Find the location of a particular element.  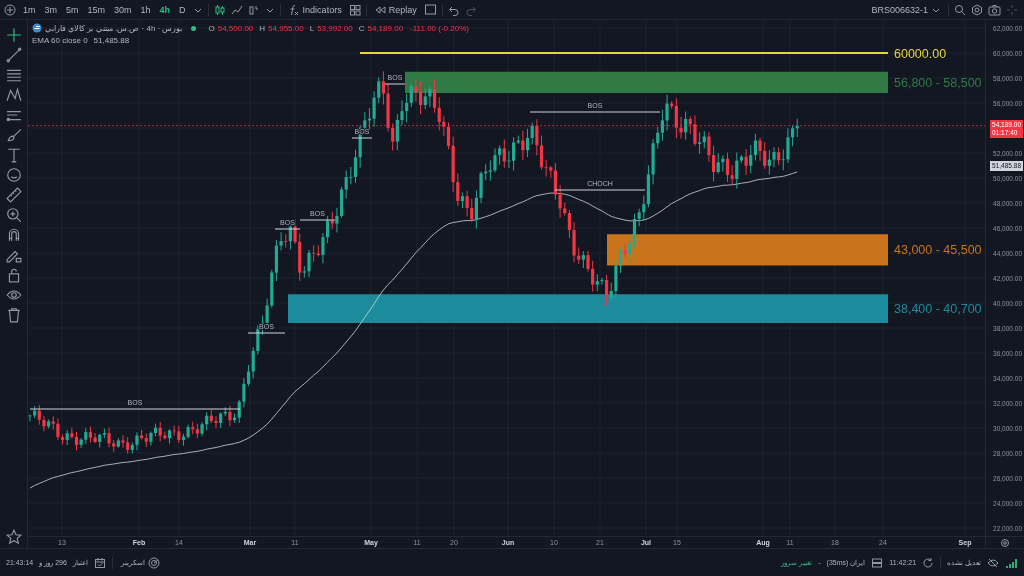

indicator-name: EMA 60 close 0 is located at coordinates (60, 40).